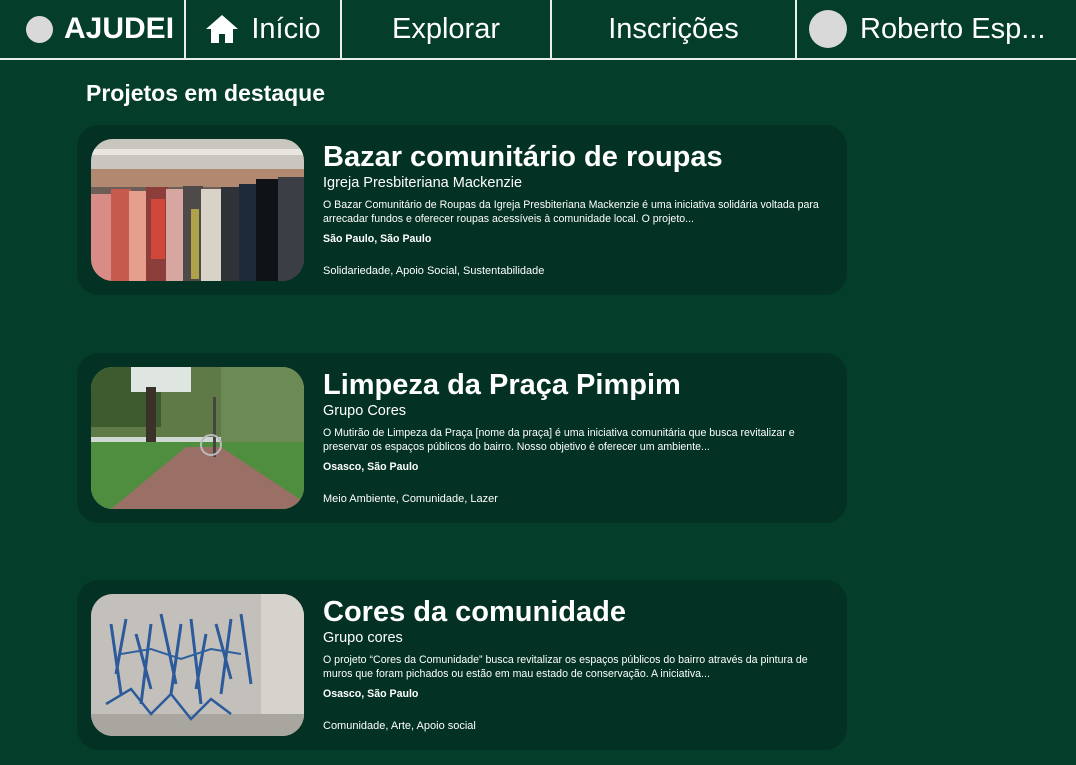  Describe the element at coordinates (573, 385) in the screenshot. I see `project-title: Limpeza da Praça Pimpim` at that location.